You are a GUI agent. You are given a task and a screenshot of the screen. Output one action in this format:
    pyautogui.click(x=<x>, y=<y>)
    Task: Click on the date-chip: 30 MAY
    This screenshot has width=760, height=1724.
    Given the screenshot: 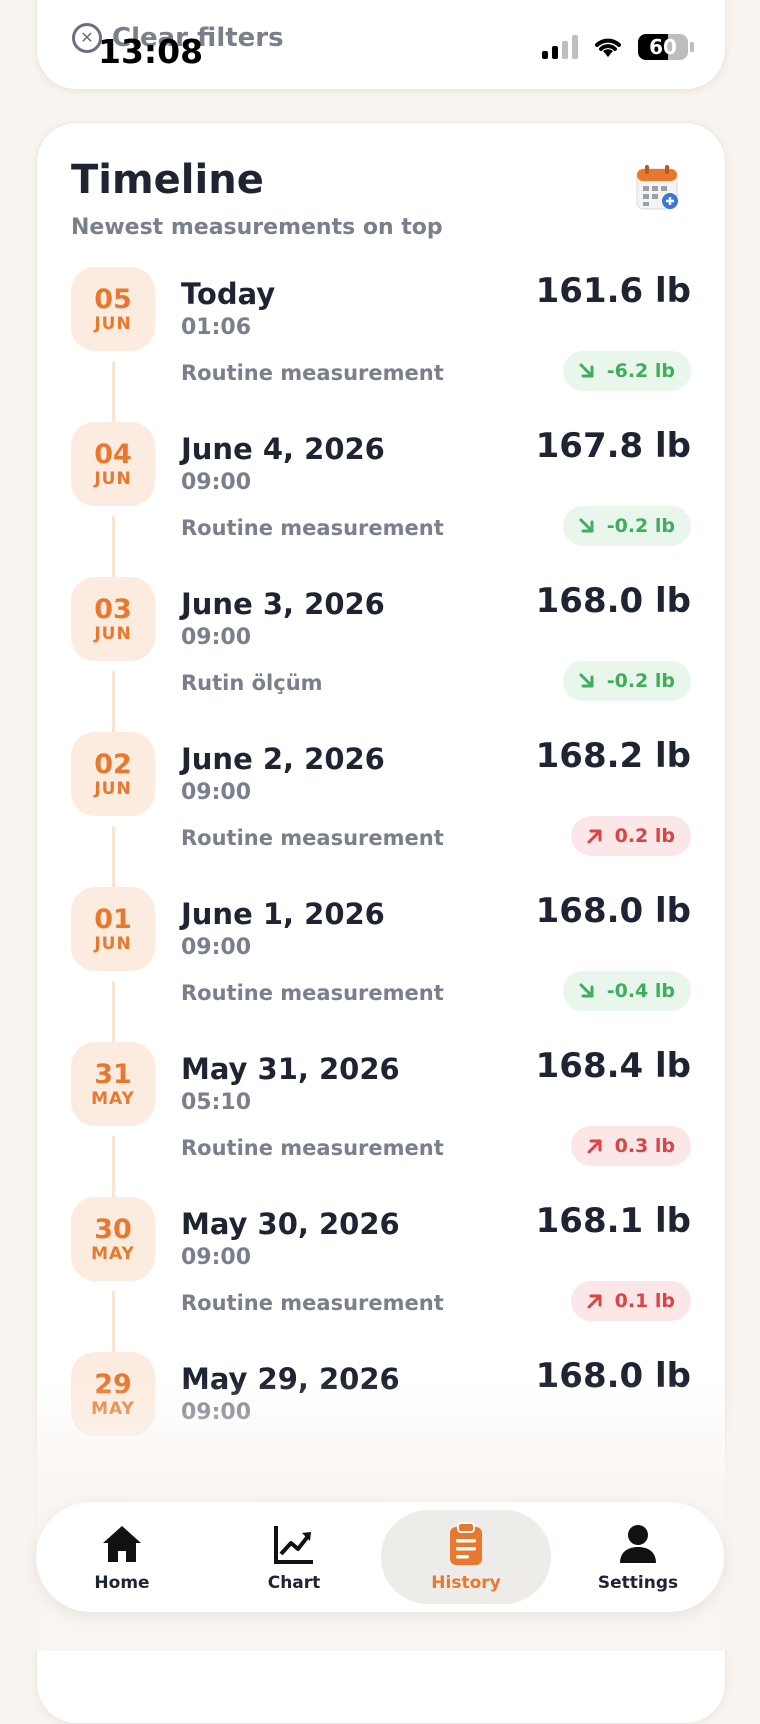 What is the action you would take?
    pyautogui.click(x=113, y=1239)
    